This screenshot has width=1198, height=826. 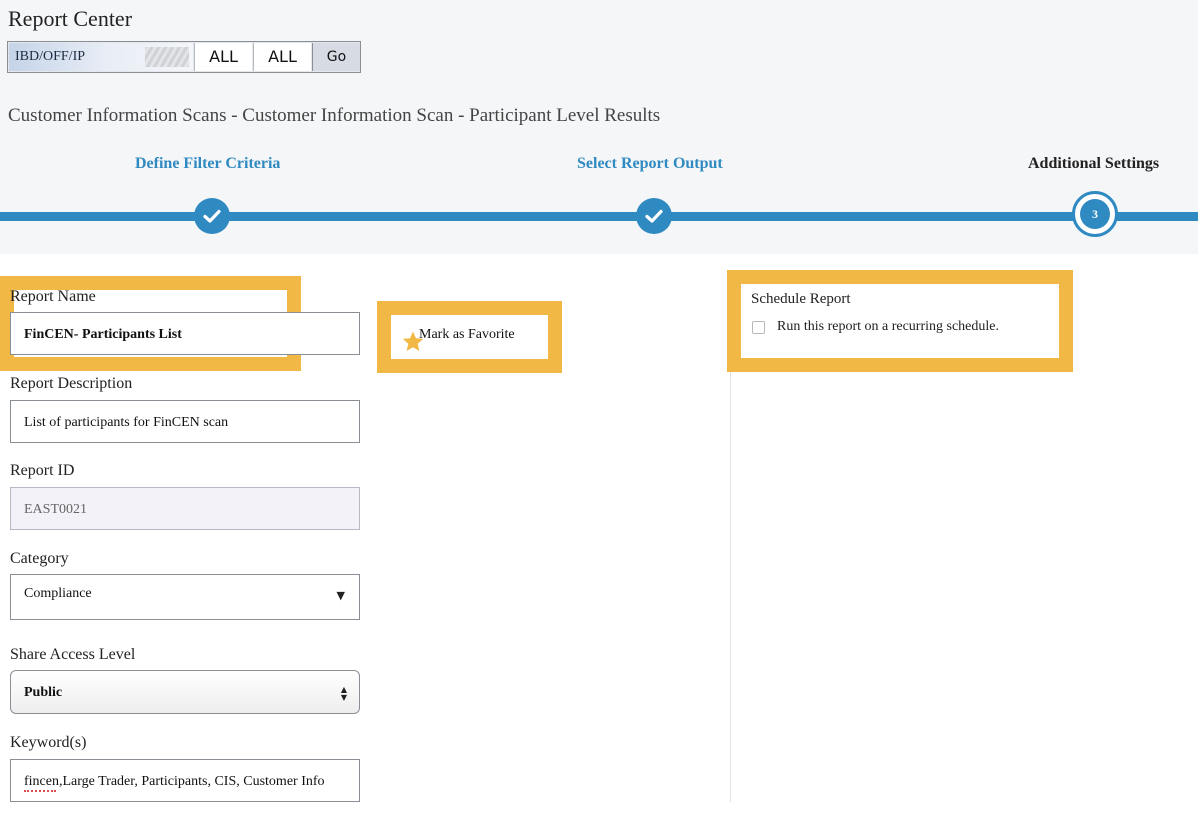 I want to click on category-select: Compliance ▼, so click(x=185, y=597).